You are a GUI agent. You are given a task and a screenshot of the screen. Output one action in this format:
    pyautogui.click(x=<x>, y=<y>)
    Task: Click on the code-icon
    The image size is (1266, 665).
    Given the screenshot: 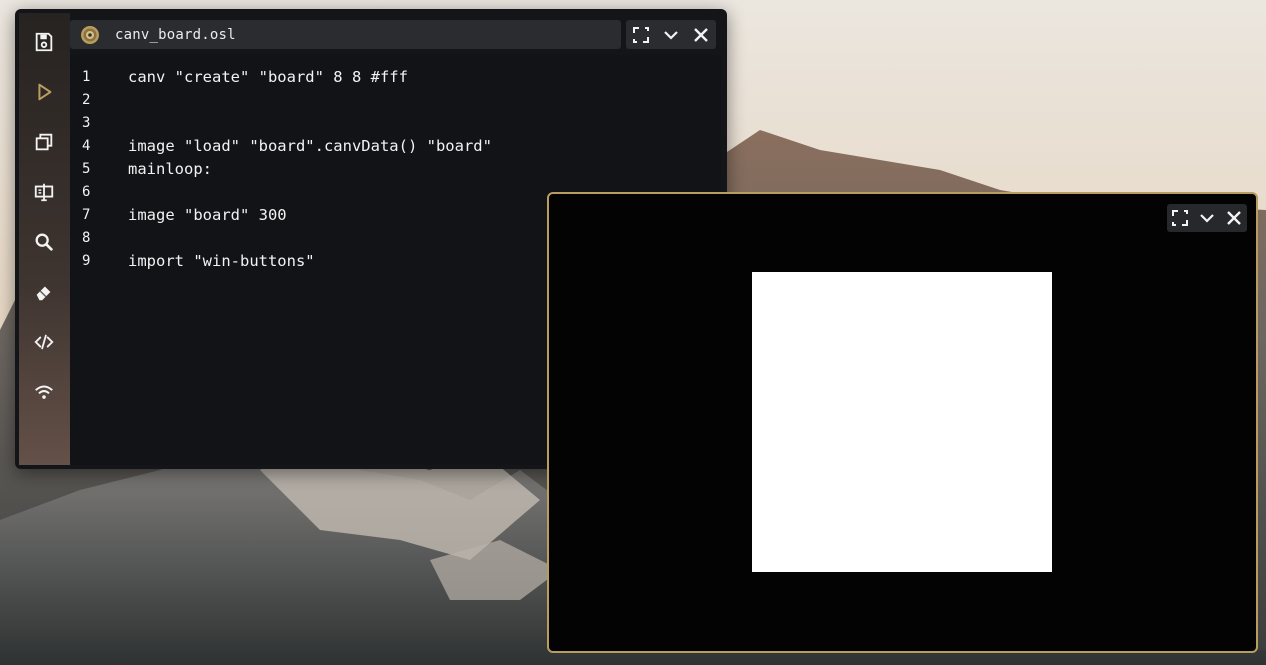 What is the action you would take?
    pyautogui.click(x=44, y=342)
    